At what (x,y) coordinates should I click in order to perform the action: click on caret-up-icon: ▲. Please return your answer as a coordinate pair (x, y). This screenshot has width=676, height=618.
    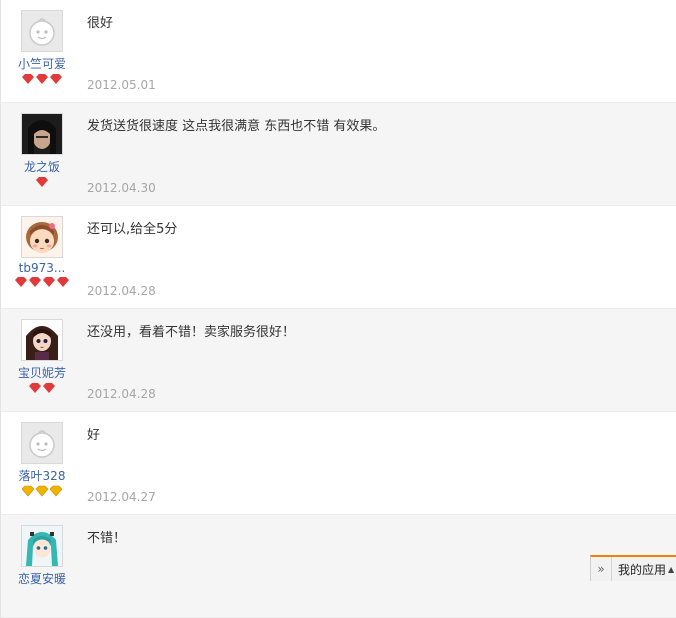
    Looking at the image, I should click on (671, 569).